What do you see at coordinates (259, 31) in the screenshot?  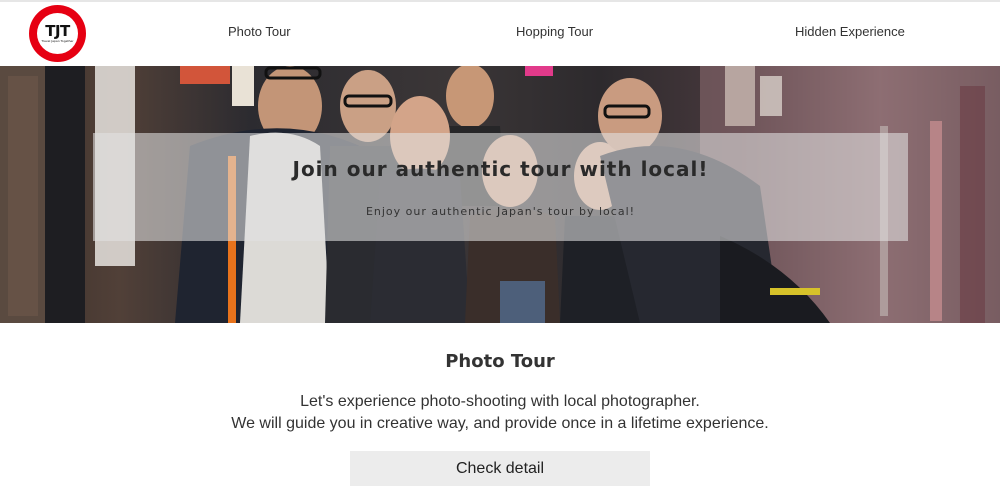 I see `nav-photo-tour: Photo Tour` at bounding box center [259, 31].